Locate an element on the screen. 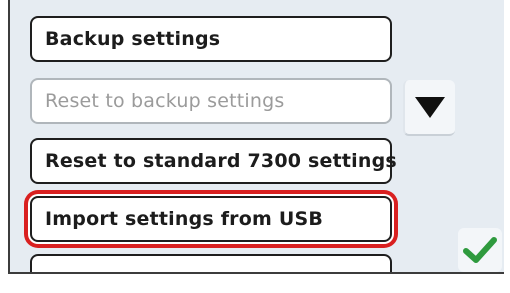  scroll-down-triangle-icon is located at coordinates (430, 107).